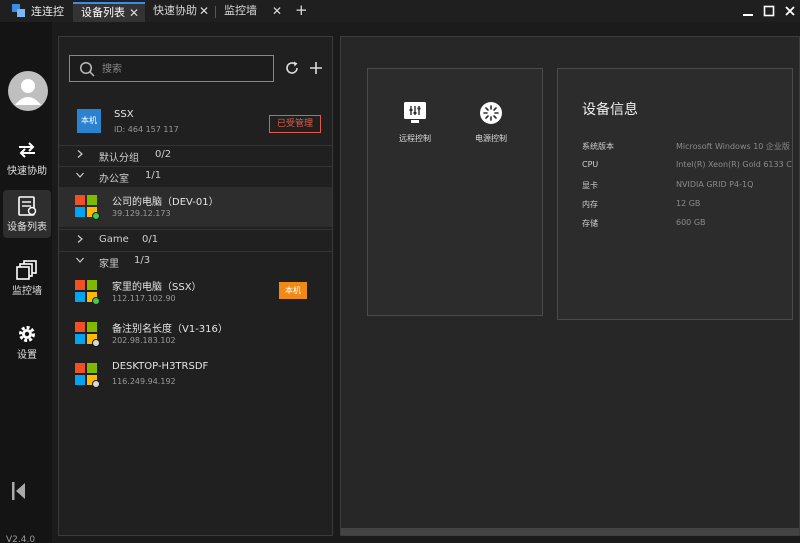 This screenshot has height=543, width=800. I want to click on info-value: Intel(R) Xeon(R) Gold 6133 CPU, so click(734, 164).